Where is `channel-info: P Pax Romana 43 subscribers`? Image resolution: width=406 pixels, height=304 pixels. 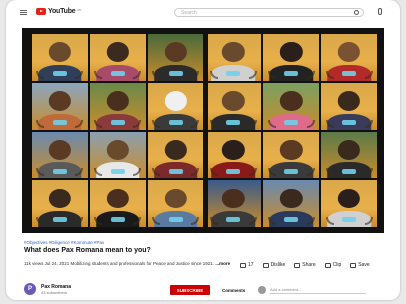 channel-info: P Pax Romana 43 subscribers is located at coordinates (47, 289).